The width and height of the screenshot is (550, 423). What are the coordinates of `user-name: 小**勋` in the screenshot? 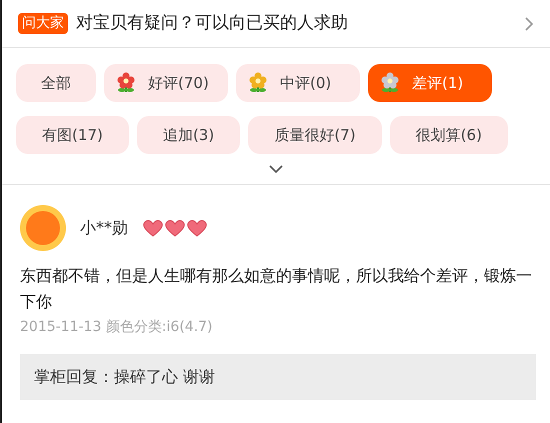 It's located at (104, 228).